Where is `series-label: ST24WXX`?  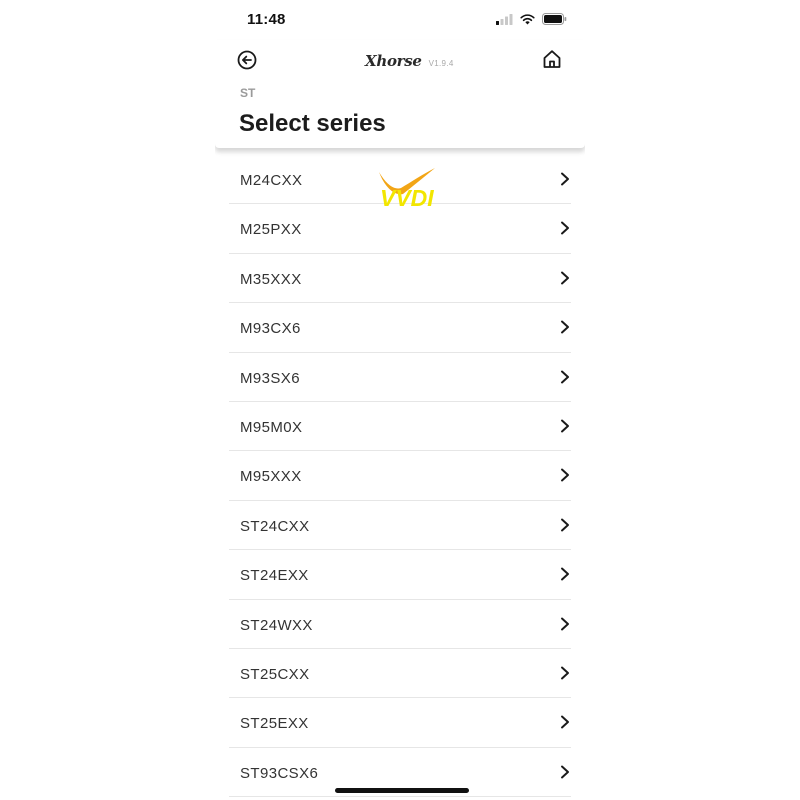
series-label: ST24WXX is located at coordinates (276, 625).